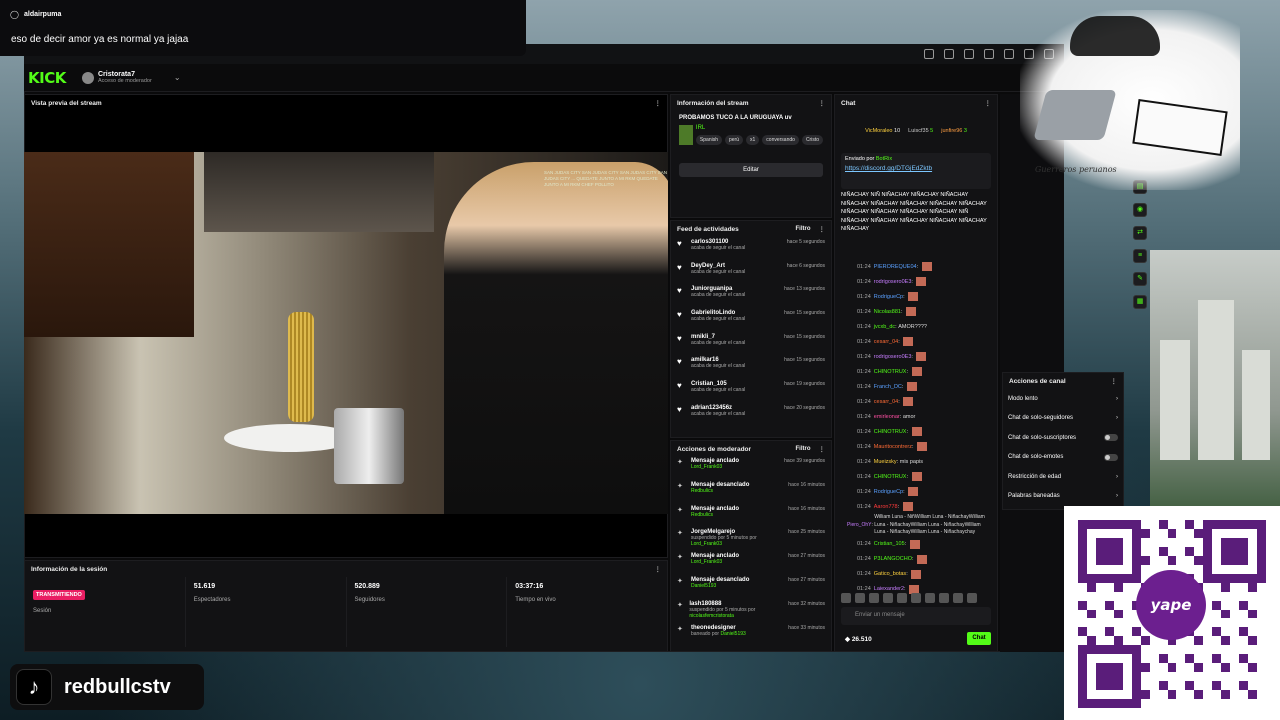  Describe the element at coordinates (1140, 279) in the screenshot. I see `wrench-icon: ✎` at that location.